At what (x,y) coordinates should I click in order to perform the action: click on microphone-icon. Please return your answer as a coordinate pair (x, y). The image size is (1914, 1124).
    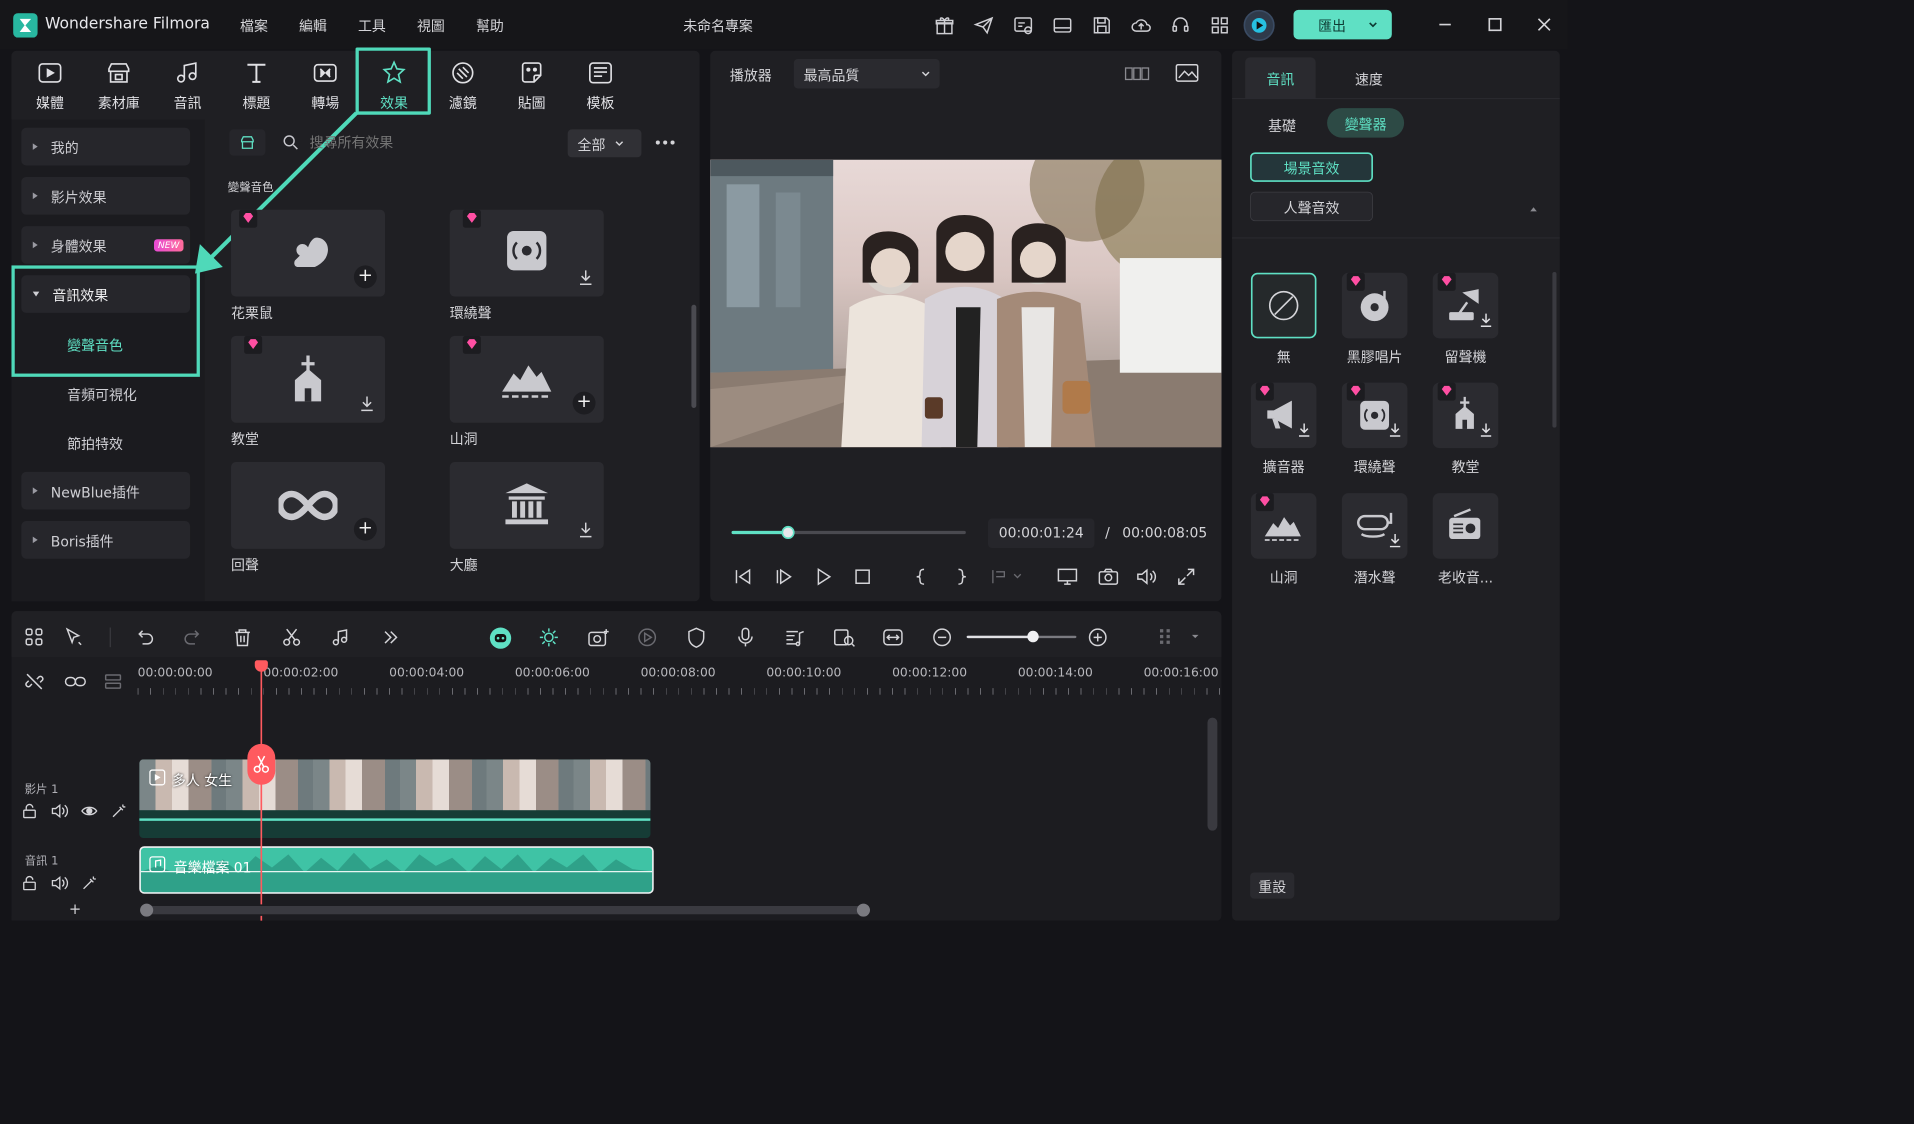
    Looking at the image, I should click on (746, 638).